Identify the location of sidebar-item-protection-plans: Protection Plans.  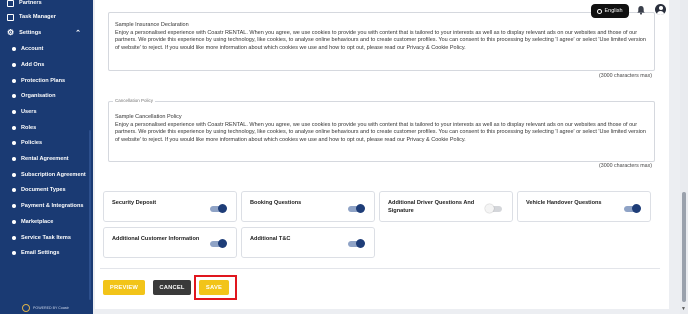
(46, 81).